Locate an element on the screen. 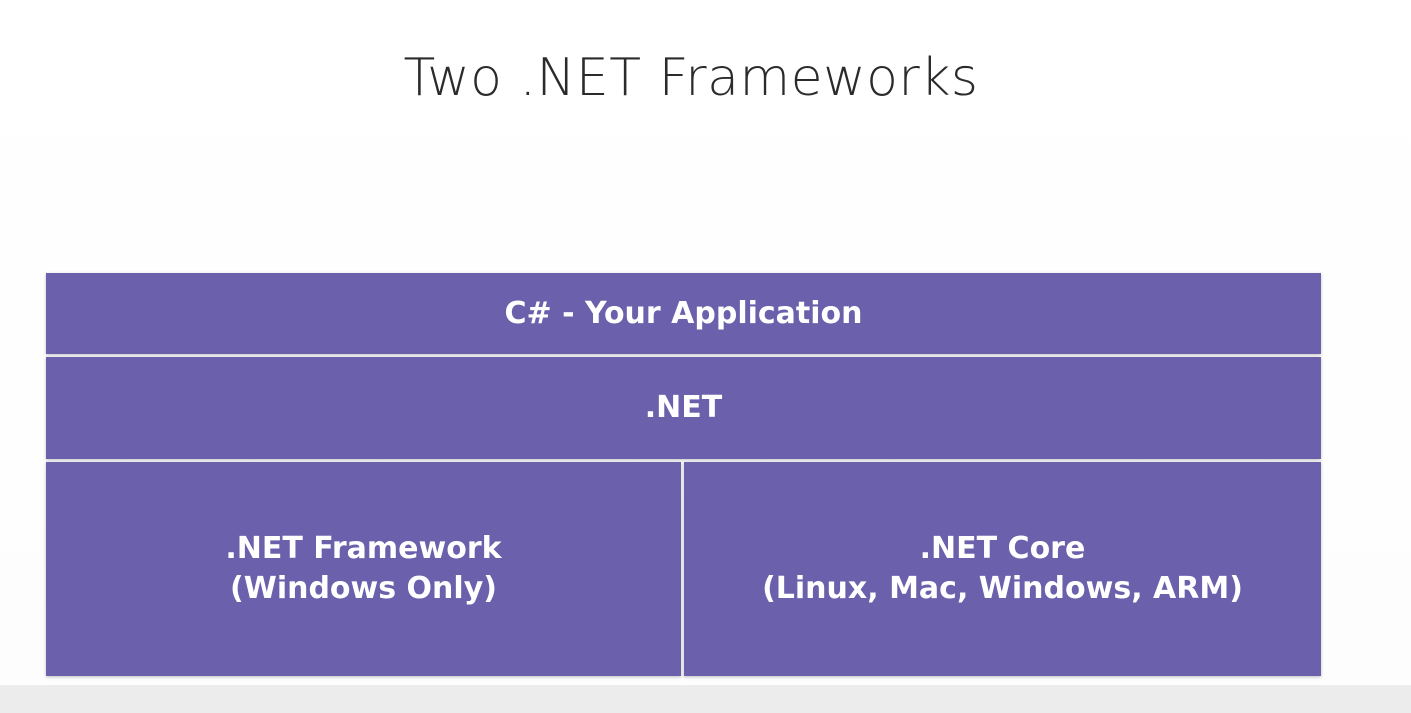  net-framework-platforms: (Windows Only) is located at coordinates (363, 588).